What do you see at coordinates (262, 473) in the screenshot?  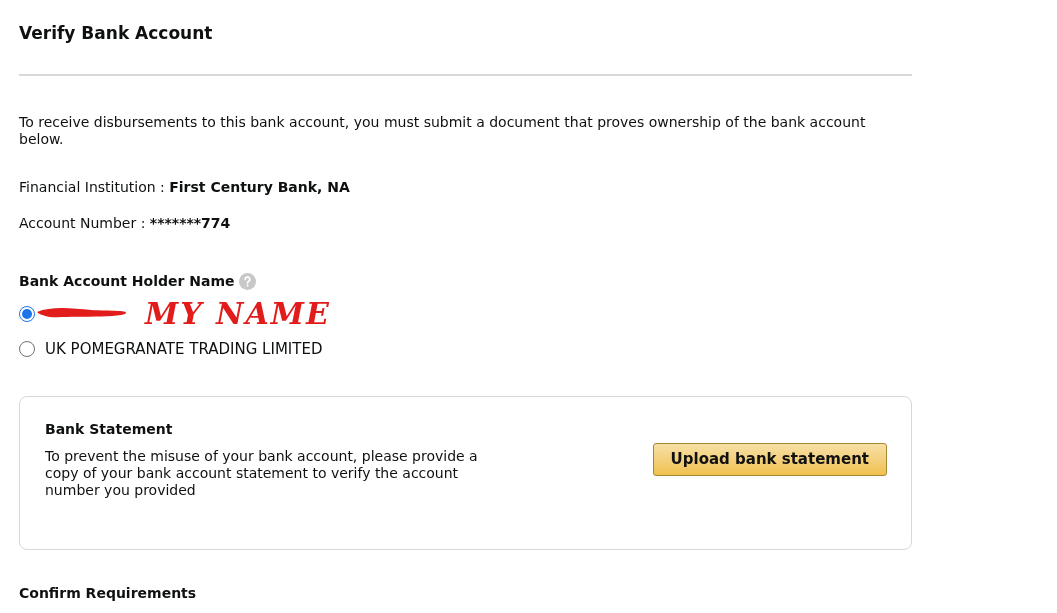 I see `card-description: To prevent the misuse of your bank account, please provide a copy of your bank account statement to verify the account number you provided` at bounding box center [262, 473].